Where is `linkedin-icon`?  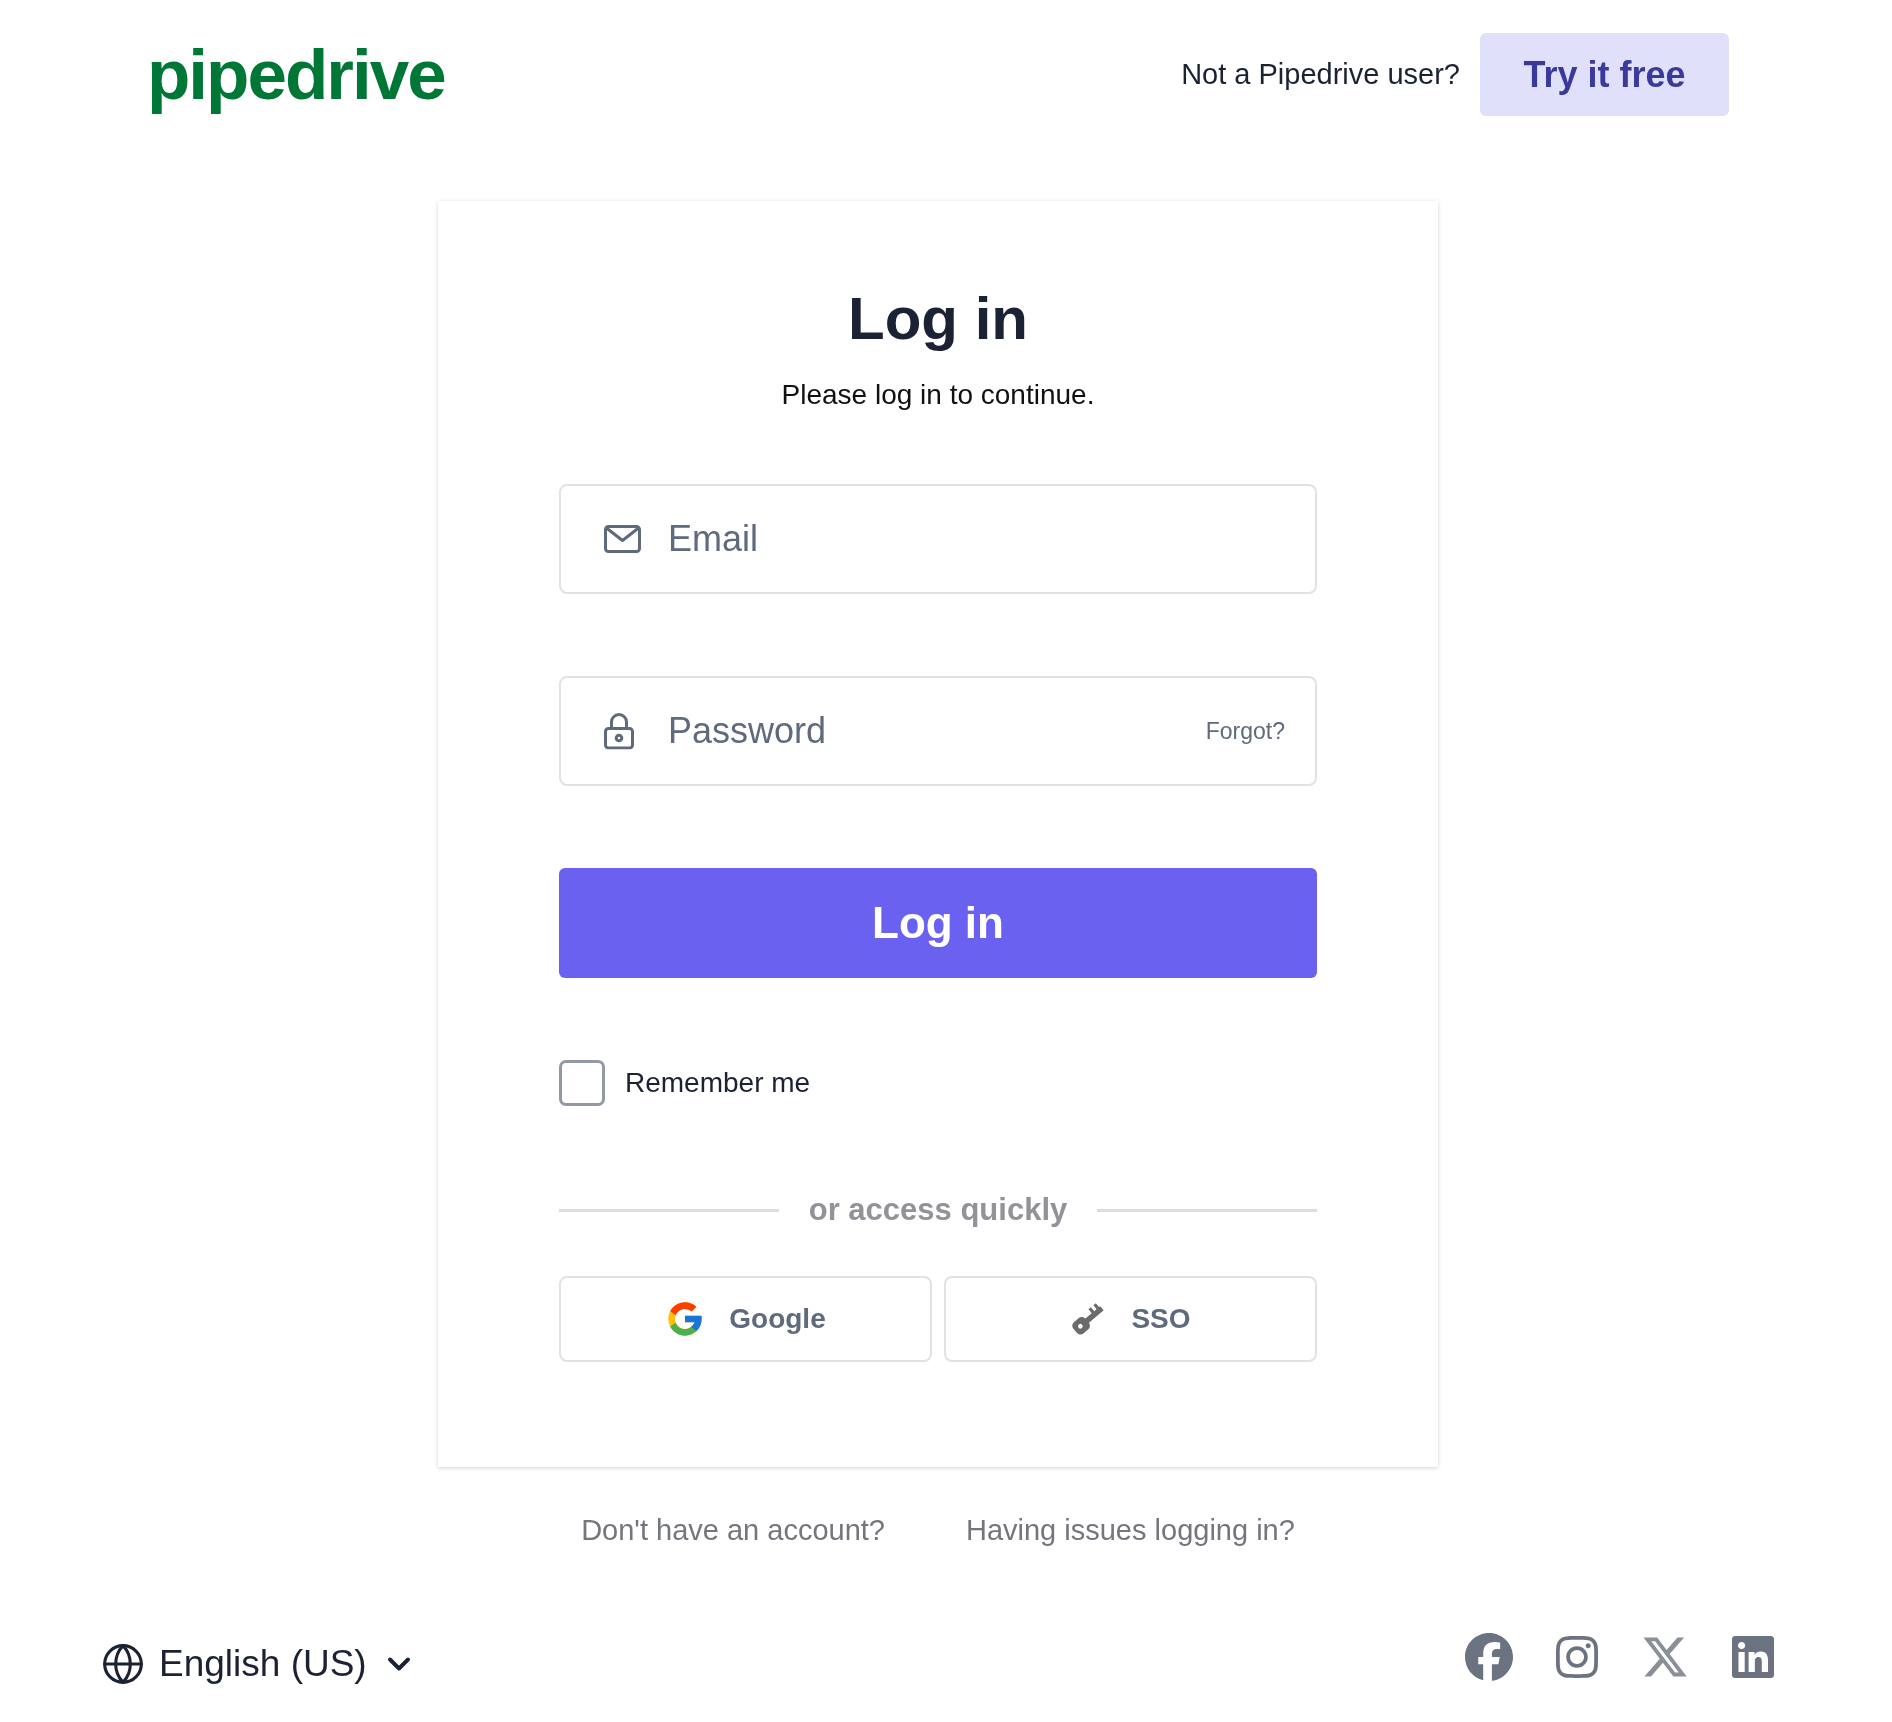
linkedin-icon is located at coordinates (1753, 1657).